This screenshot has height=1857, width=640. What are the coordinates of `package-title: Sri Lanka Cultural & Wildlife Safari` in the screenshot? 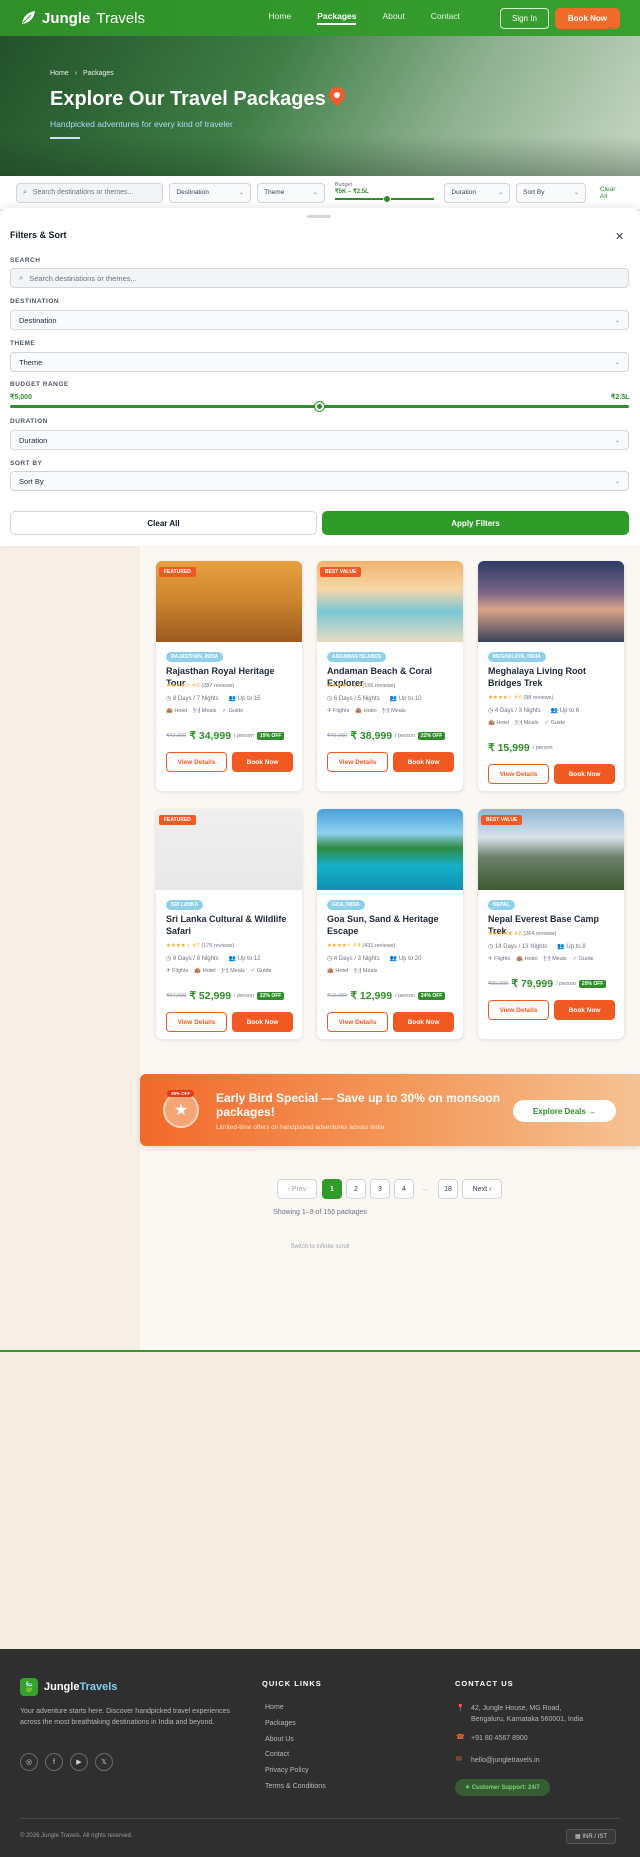 It's located at (230, 925).